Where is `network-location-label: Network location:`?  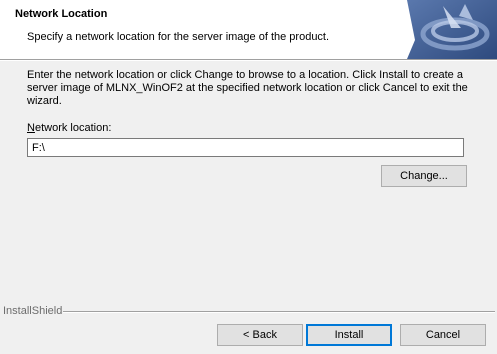
network-location-label: Network location: is located at coordinates (69, 128).